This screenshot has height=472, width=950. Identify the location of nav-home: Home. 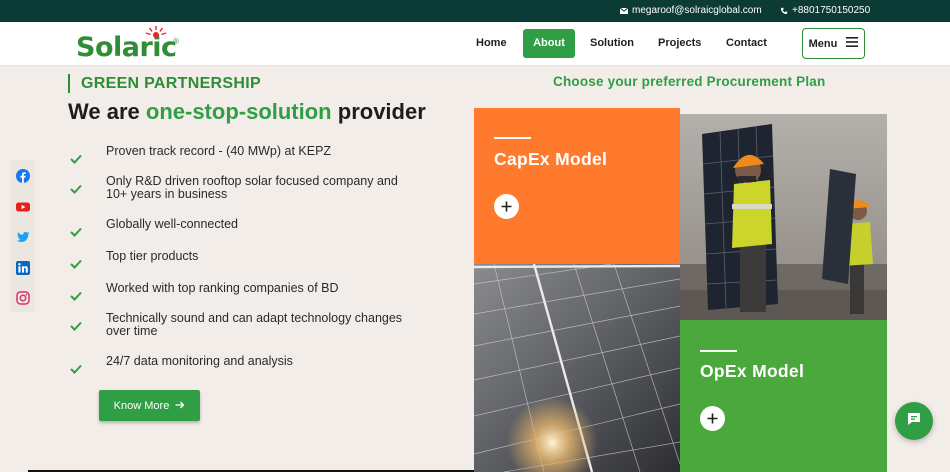
(491, 43).